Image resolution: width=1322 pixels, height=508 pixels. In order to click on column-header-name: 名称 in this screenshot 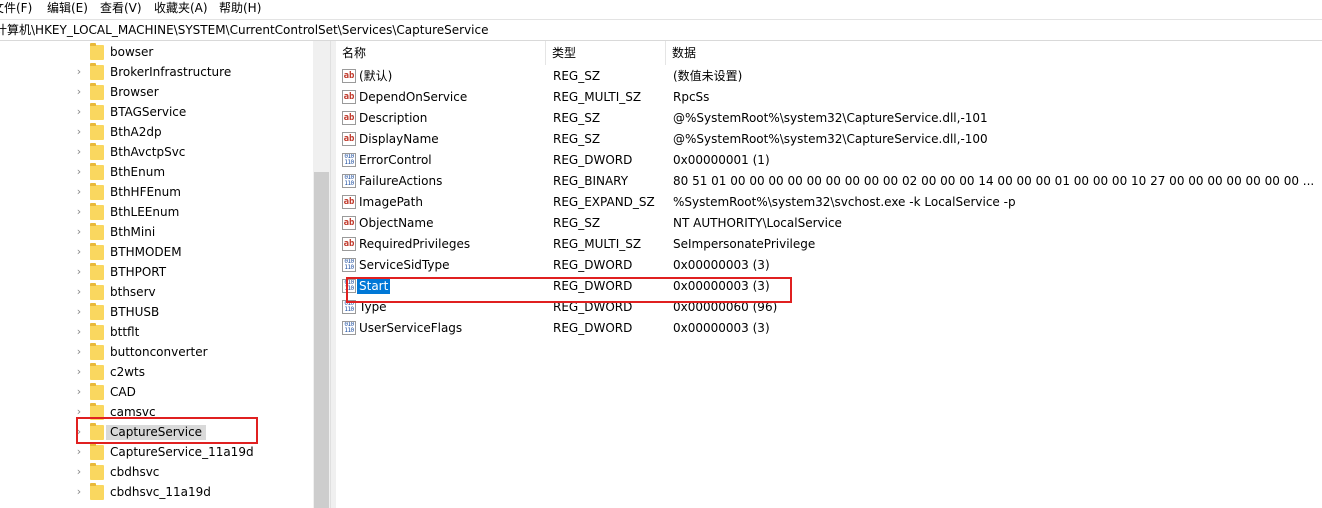, I will do `click(441, 53)`.